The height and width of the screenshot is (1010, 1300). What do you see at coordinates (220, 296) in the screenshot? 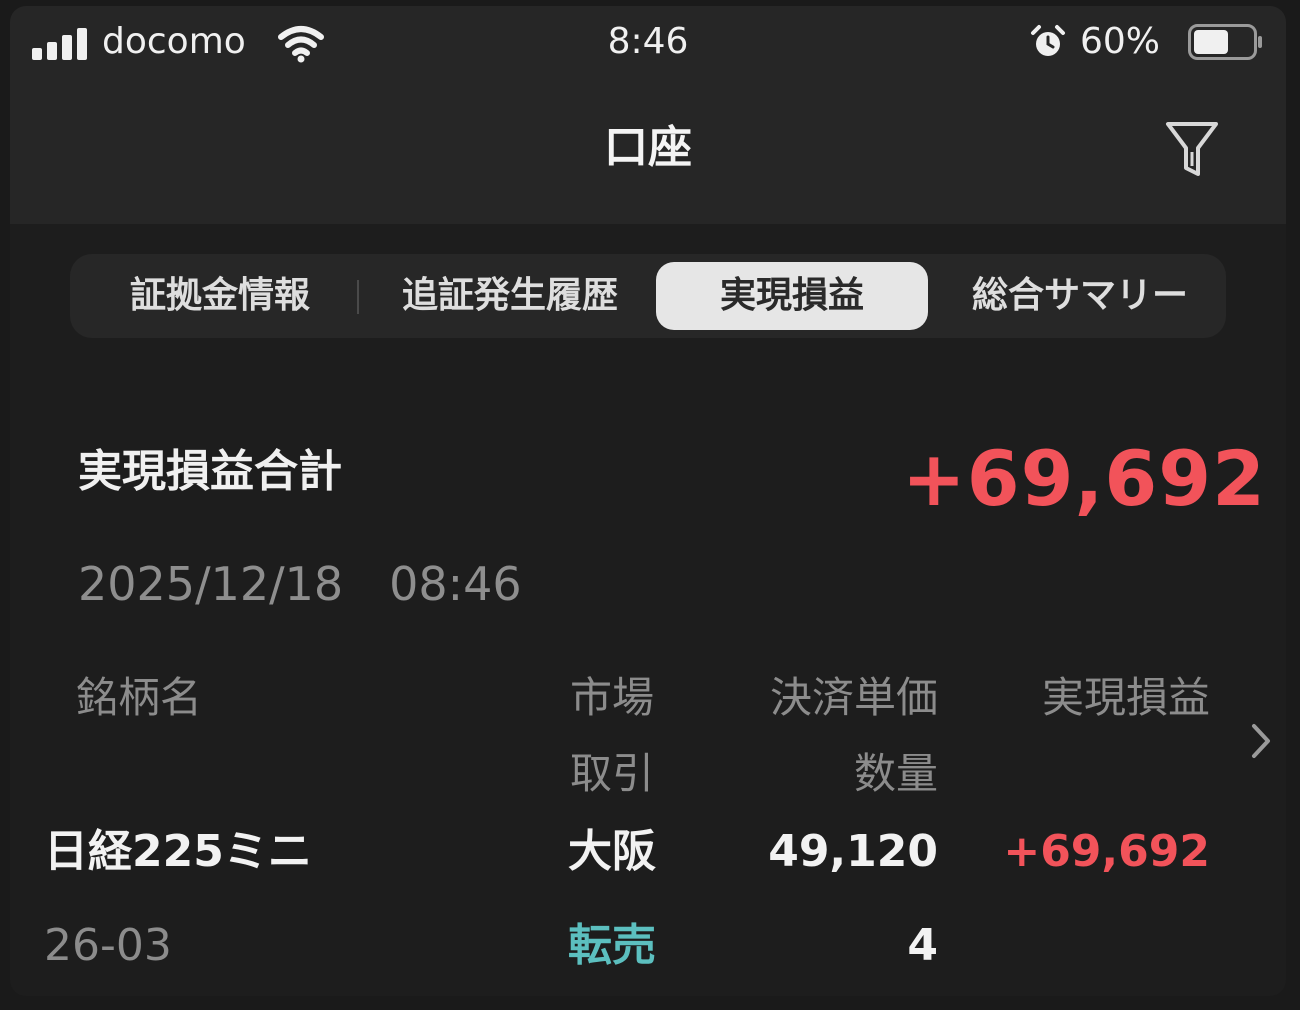
I see `tab-margin-info: 証拠金情報` at bounding box center [220, 296].